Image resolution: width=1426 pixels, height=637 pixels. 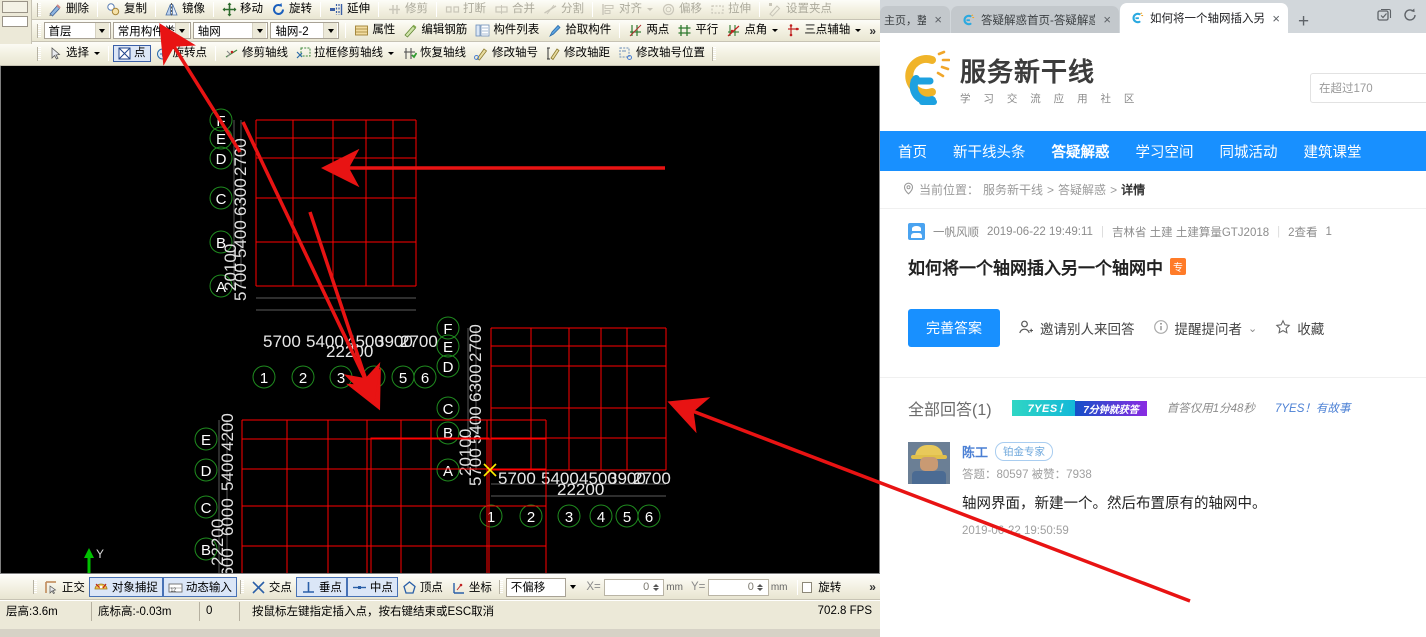 What do you see at coordinates (64, 587) in the screenshot?
I see `toggle-ortho: 正交` at bounding box center [64, 587].